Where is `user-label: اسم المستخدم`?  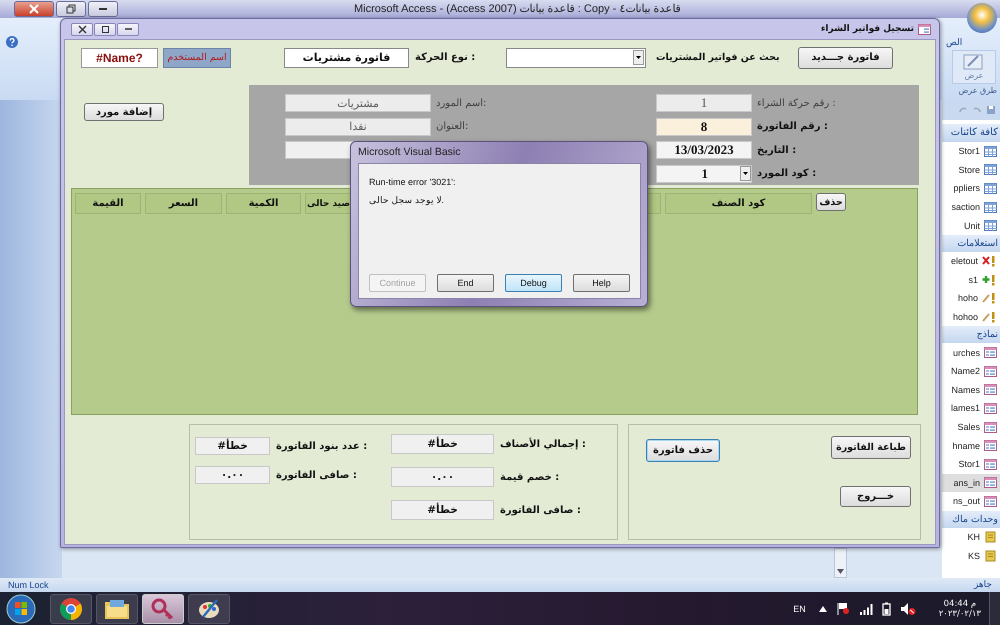
user-label: اسم المستخدم is located at coordinates (197, 58).